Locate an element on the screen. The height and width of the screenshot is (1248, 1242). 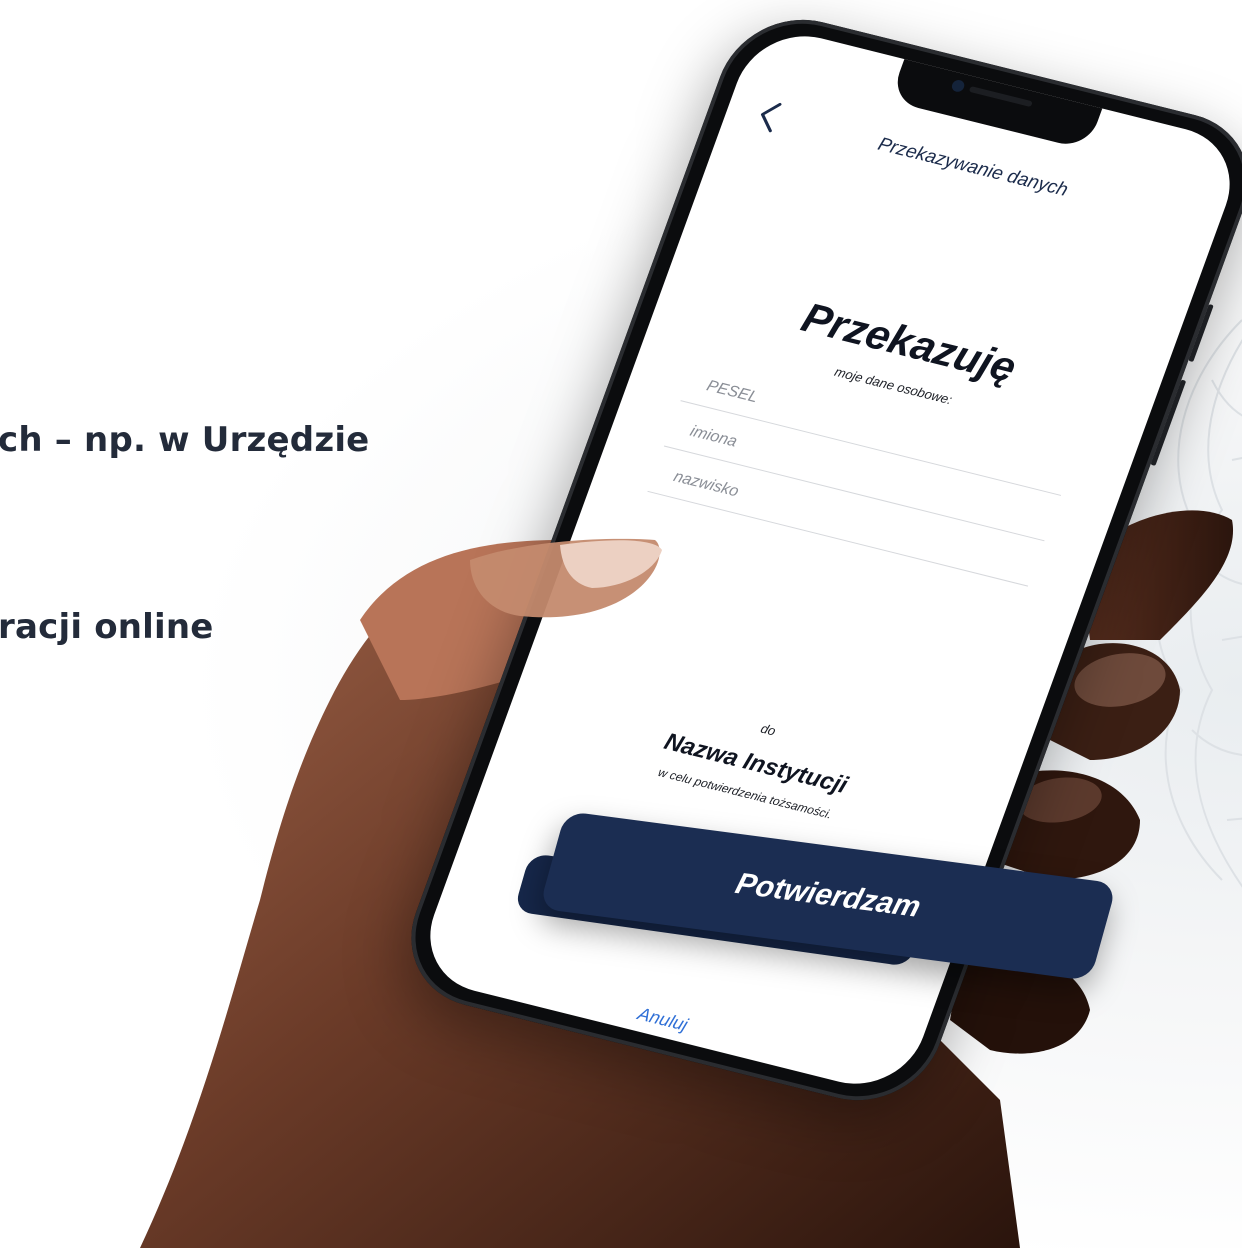
surname-placeholder: nazwisko is located at coordinates (706, 484).